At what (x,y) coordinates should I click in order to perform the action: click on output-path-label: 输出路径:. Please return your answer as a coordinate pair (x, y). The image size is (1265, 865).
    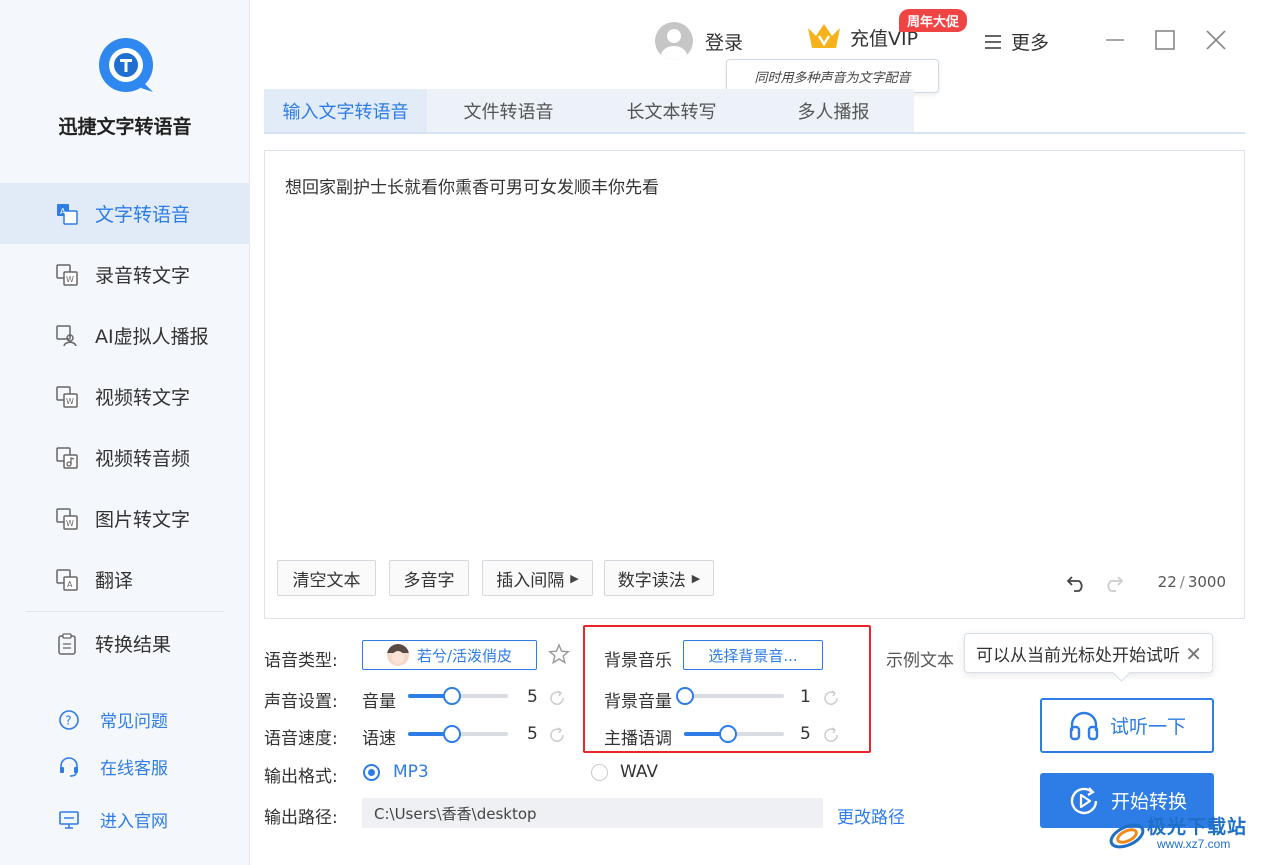
    Looking at the image, I should click on (301, 818).